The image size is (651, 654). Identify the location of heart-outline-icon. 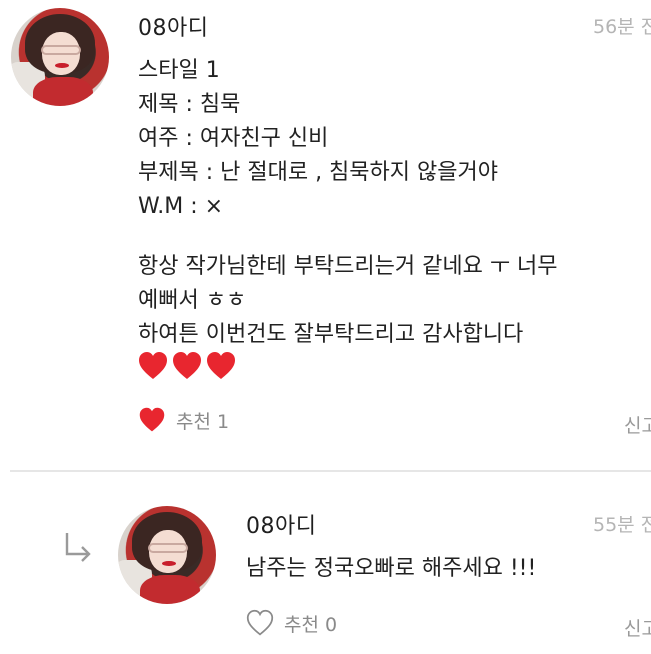
(260, 622).